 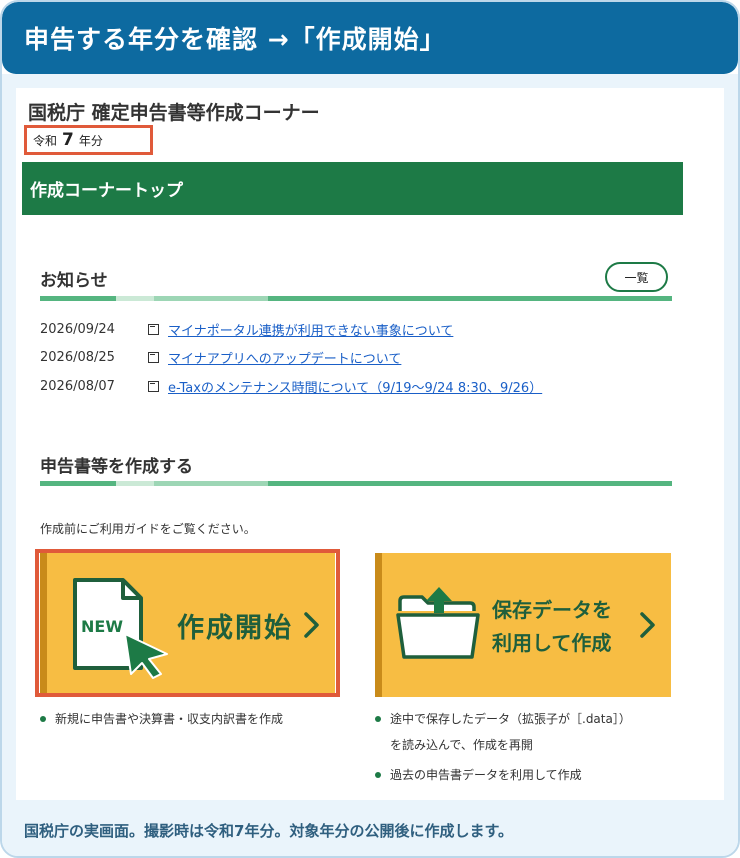 I want to click on create-divider, so click(x=356, y=483).